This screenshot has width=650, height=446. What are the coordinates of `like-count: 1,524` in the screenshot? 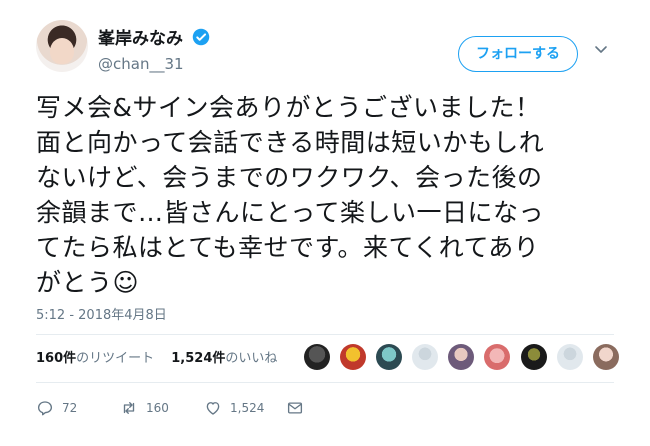 It's located at (247, 408).